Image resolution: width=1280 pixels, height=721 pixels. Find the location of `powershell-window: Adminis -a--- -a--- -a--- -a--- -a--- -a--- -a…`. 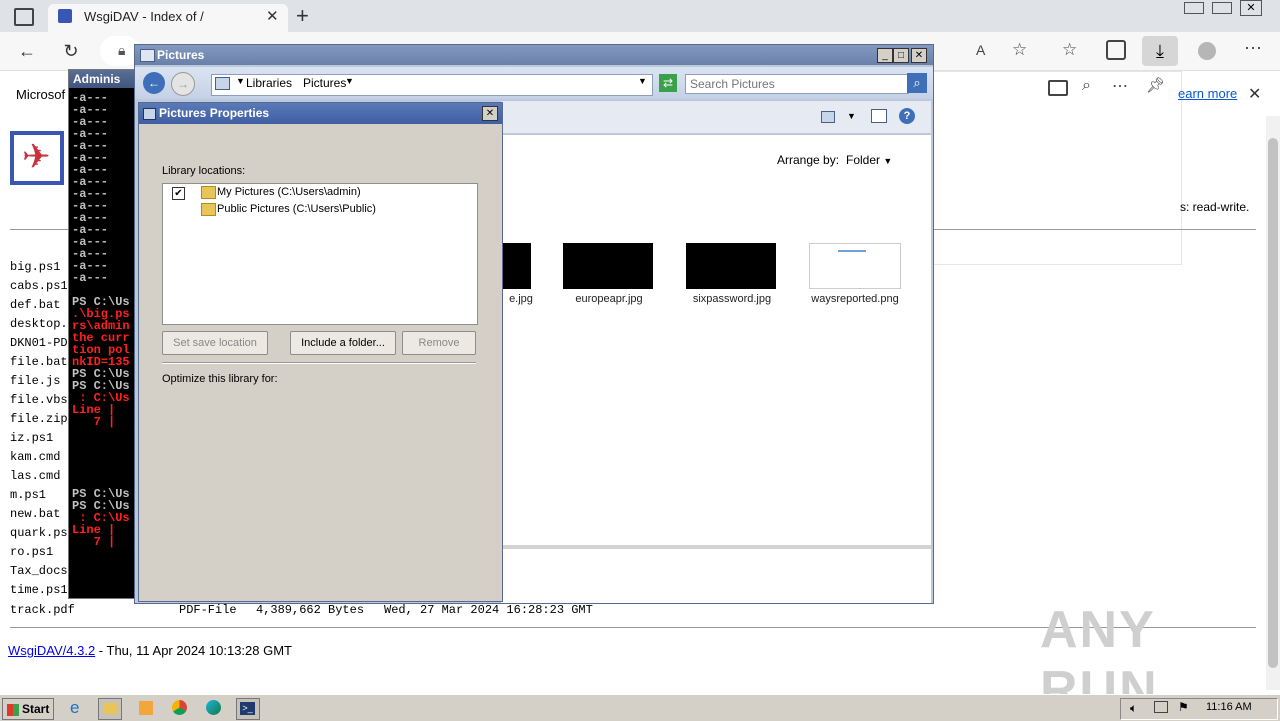

powershell-window: Adminis -a--- -a--- -a--- -a--- -a--- -a--- -a… is located at coordinates (104, 334).